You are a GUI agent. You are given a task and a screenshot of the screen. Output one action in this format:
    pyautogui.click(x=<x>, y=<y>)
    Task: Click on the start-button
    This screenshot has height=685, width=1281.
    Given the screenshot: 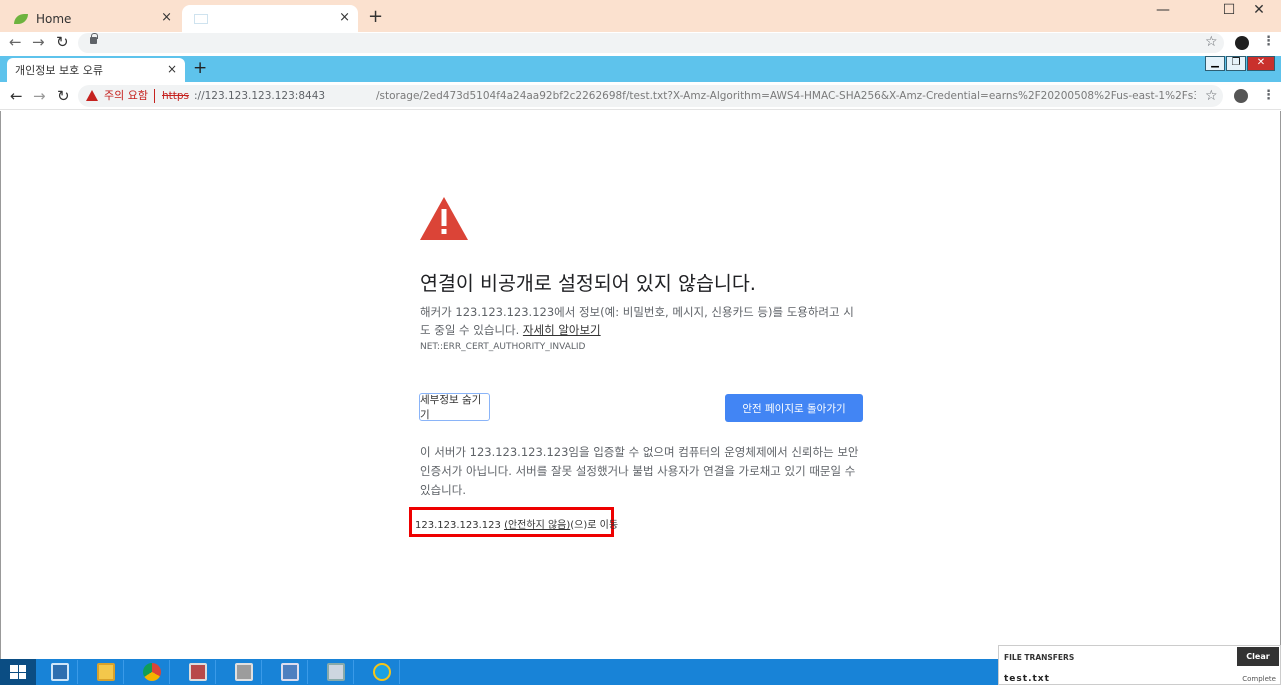 What is the action you would take?
    pyautogui.click(x=18, y=672)
    